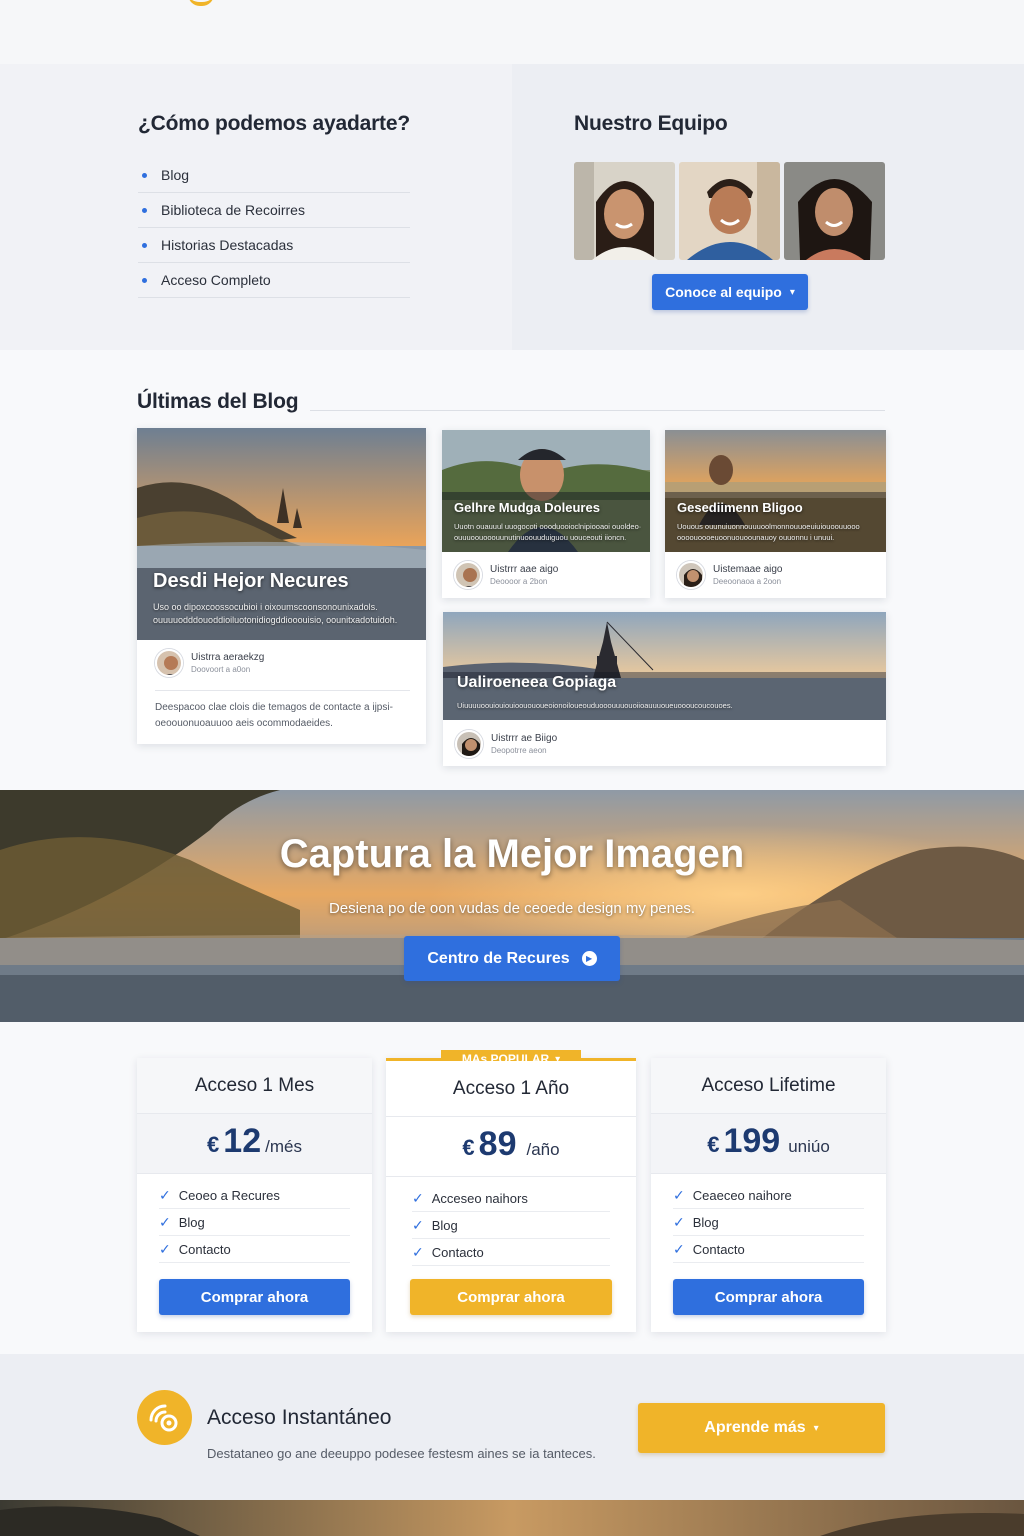  What do you see at coordinates (497, 1144) in the screenshot?
I see `price-amount: 89` at bounding box center [497, 1144].